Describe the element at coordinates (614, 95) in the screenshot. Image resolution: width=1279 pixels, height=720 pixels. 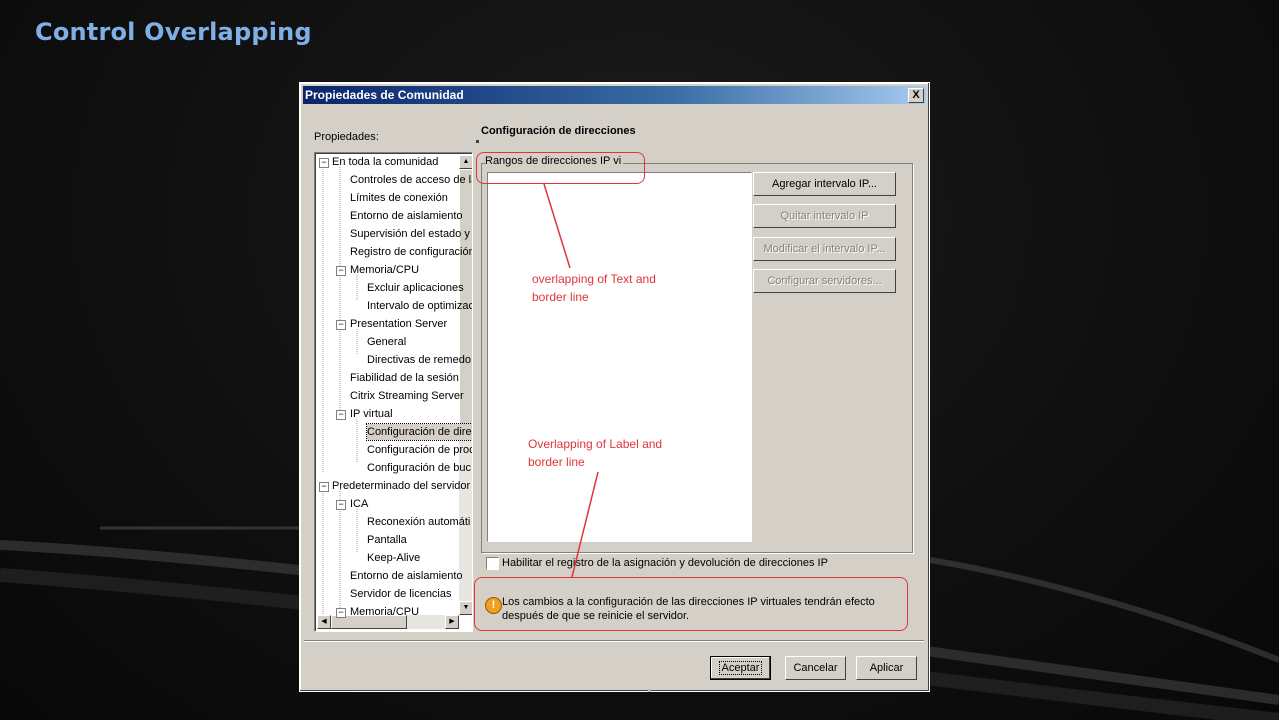
I see `dialog-titlebar: Propiedades de Comunidad X` at that location.